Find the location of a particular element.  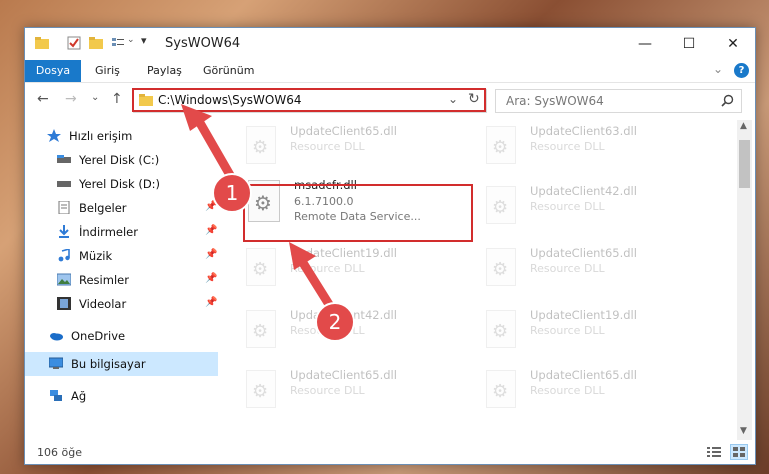

details-view-icon is located at coordinates (714, 452).